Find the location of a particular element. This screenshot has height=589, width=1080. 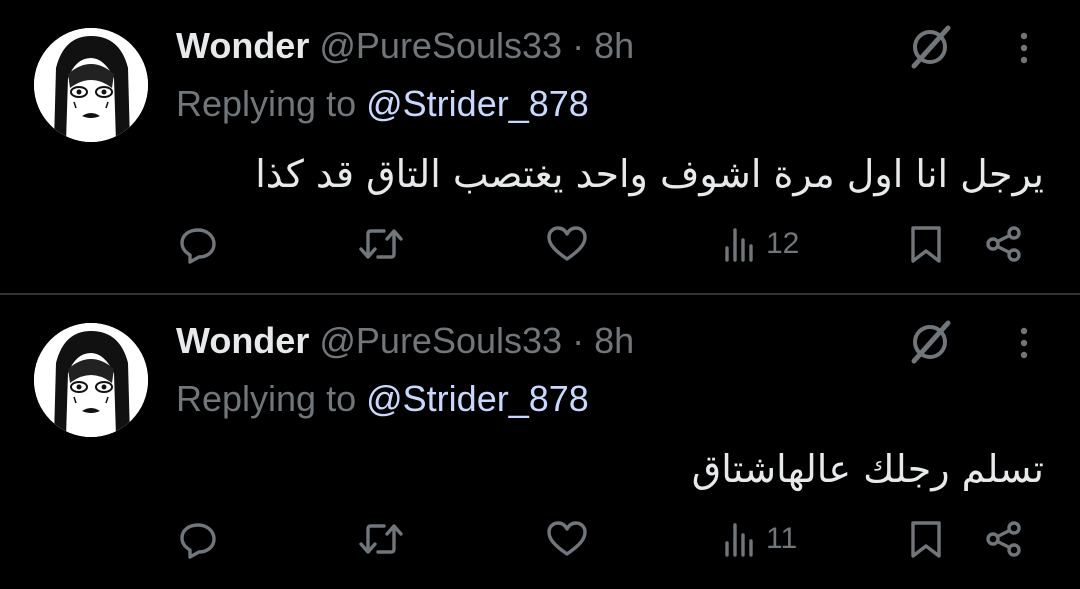

tweet-text: تسلم رجلك عالهاشتاق is located at coordinates (867, 469).